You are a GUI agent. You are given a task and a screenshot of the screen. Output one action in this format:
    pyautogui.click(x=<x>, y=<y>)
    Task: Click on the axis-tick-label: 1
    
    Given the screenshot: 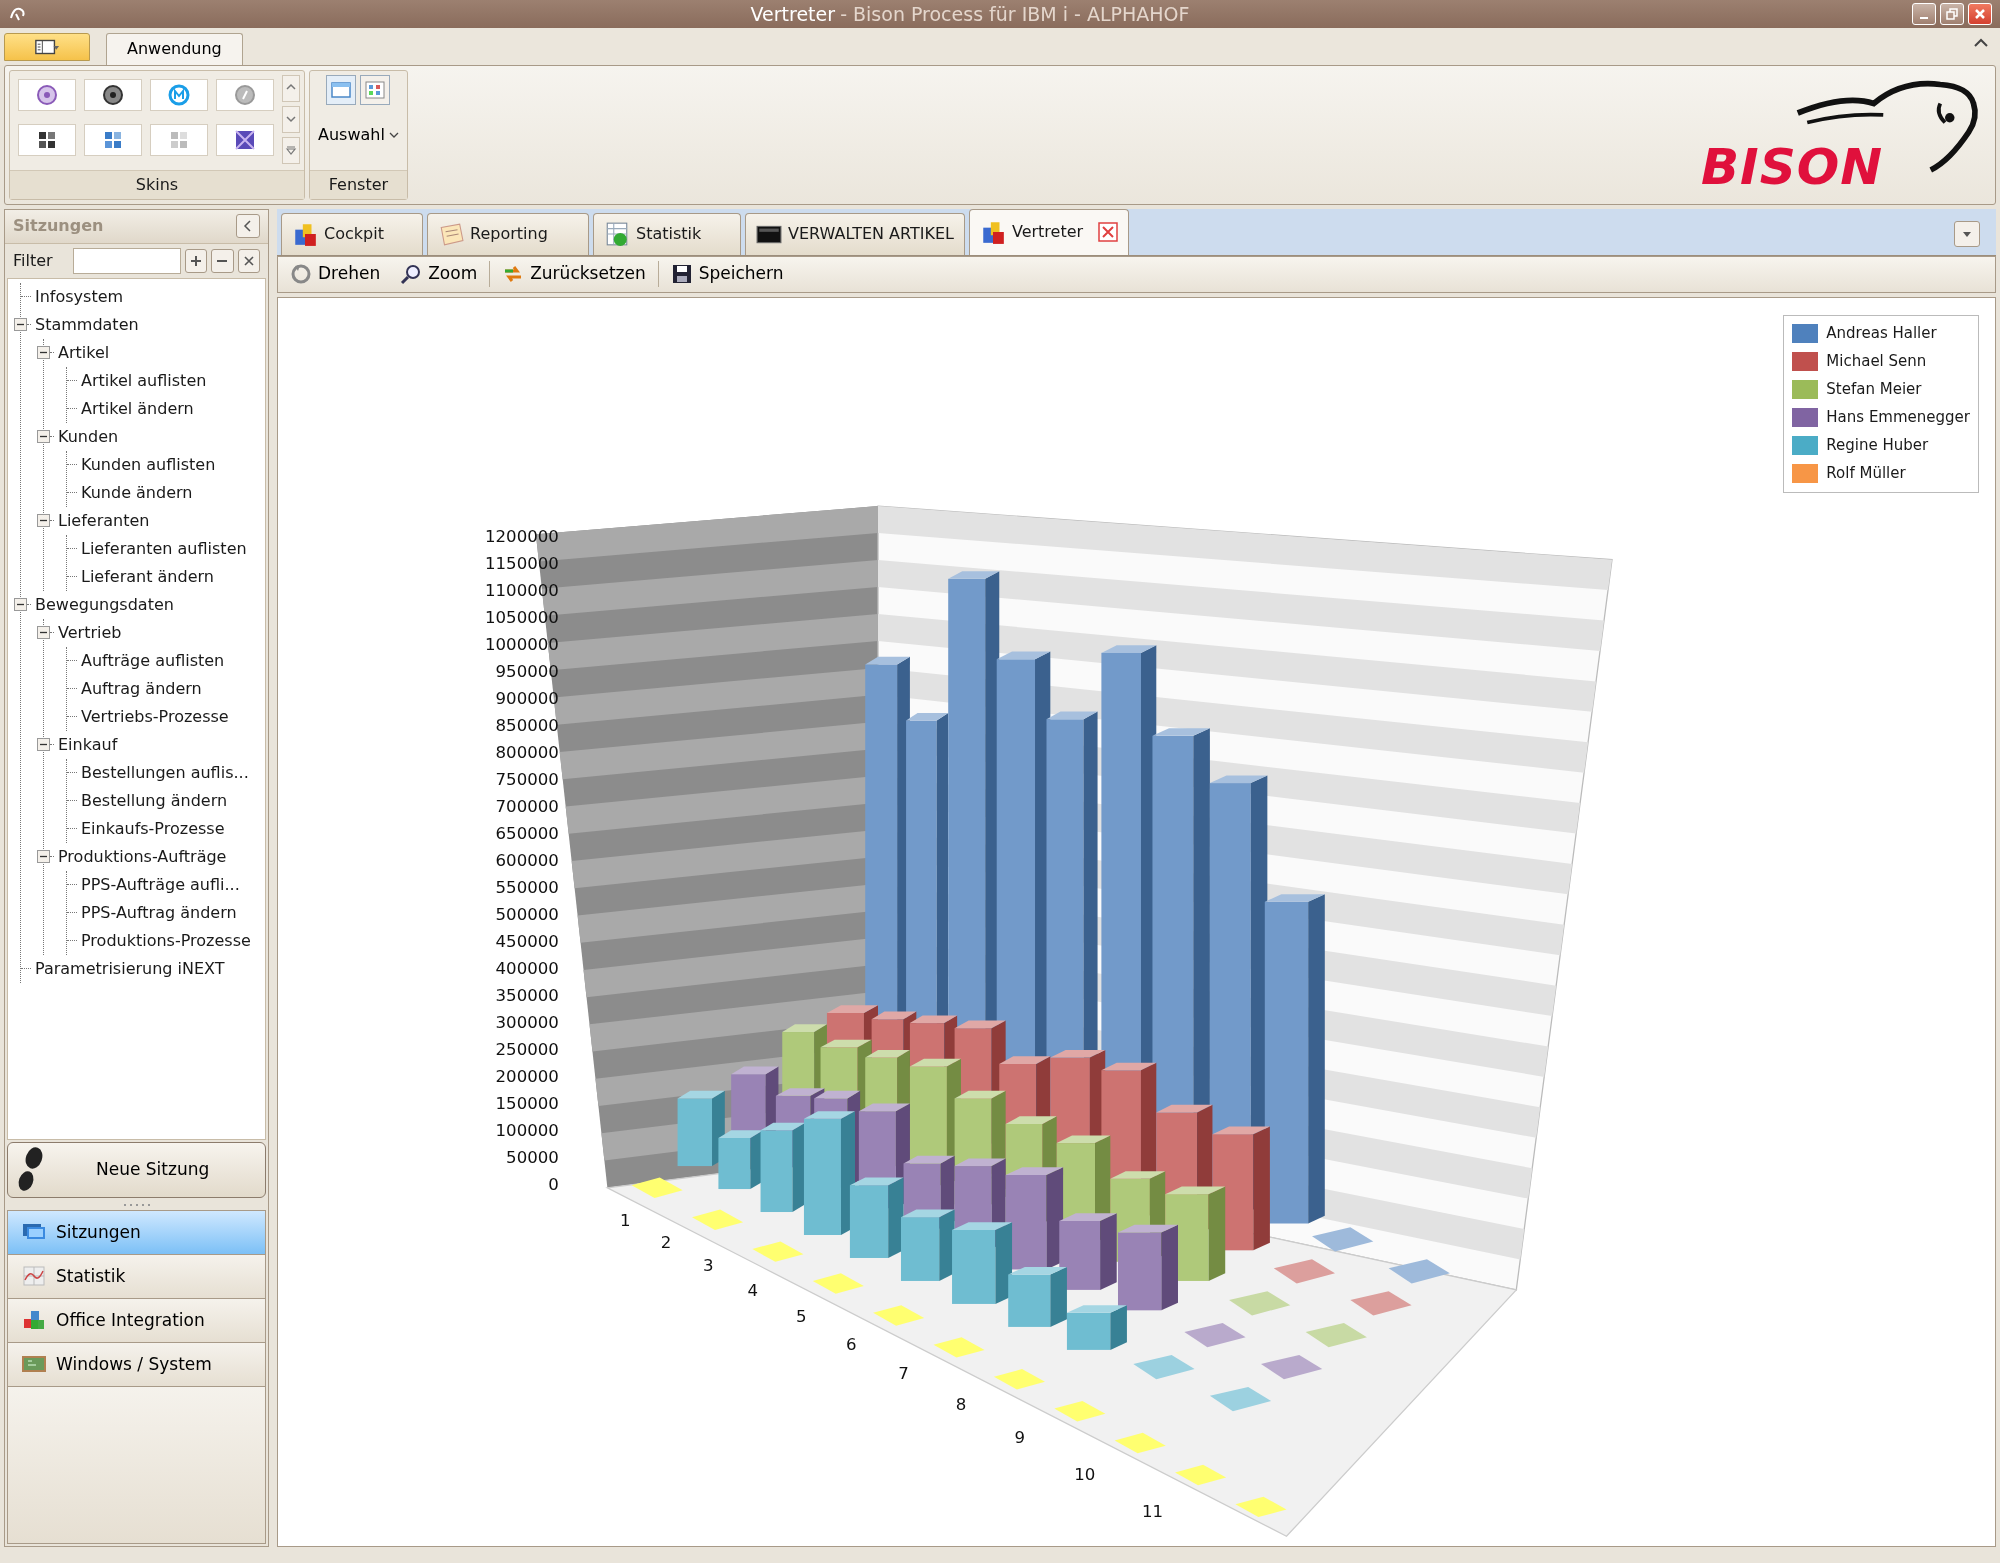 What is the action you would take?
    pyautogui.click(x=625, y=1220)
    